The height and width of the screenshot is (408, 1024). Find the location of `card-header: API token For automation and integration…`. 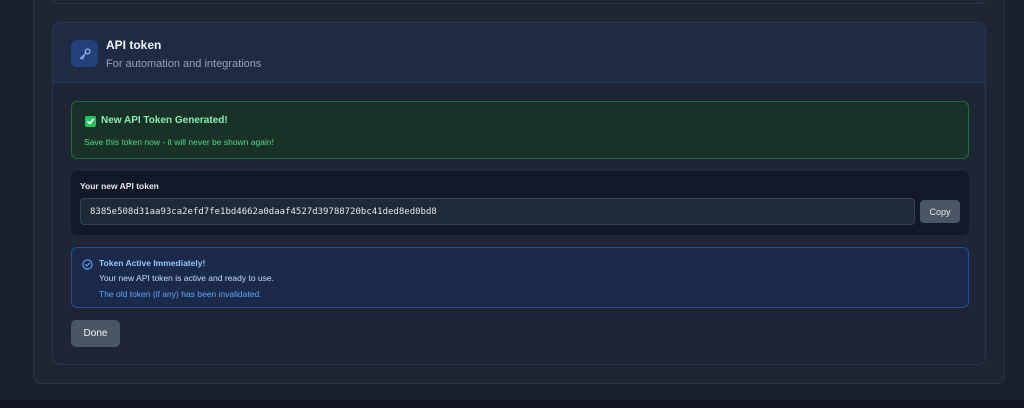

card-header: API token For automation and integration… is located at coordinates (519, 53).